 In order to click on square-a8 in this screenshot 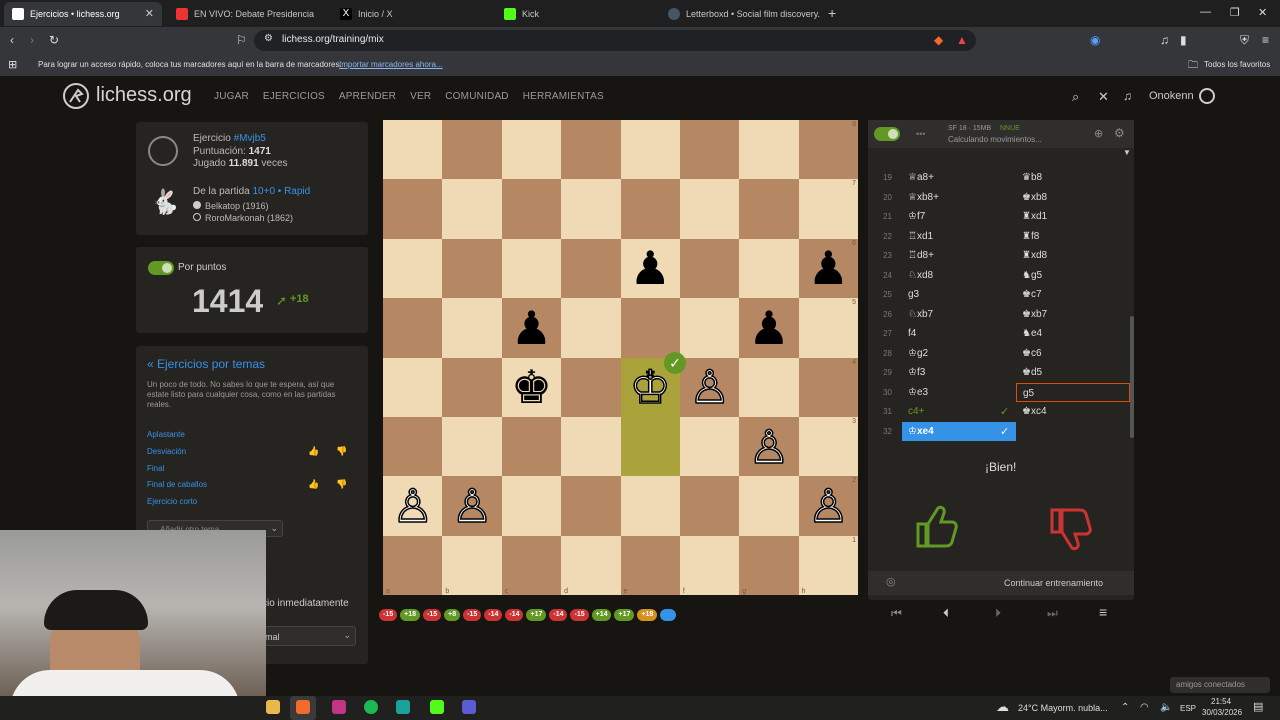, I will do `click(413, 150)`.